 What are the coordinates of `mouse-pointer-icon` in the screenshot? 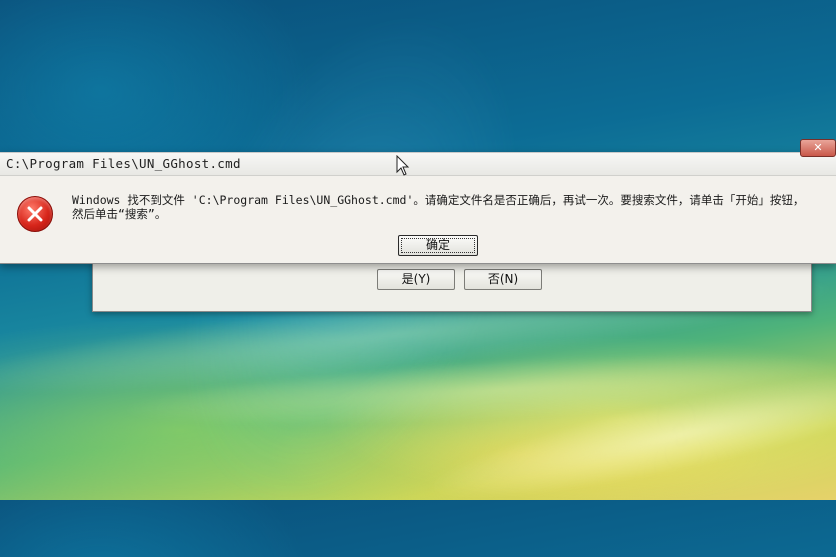 It's located at (403, 165).